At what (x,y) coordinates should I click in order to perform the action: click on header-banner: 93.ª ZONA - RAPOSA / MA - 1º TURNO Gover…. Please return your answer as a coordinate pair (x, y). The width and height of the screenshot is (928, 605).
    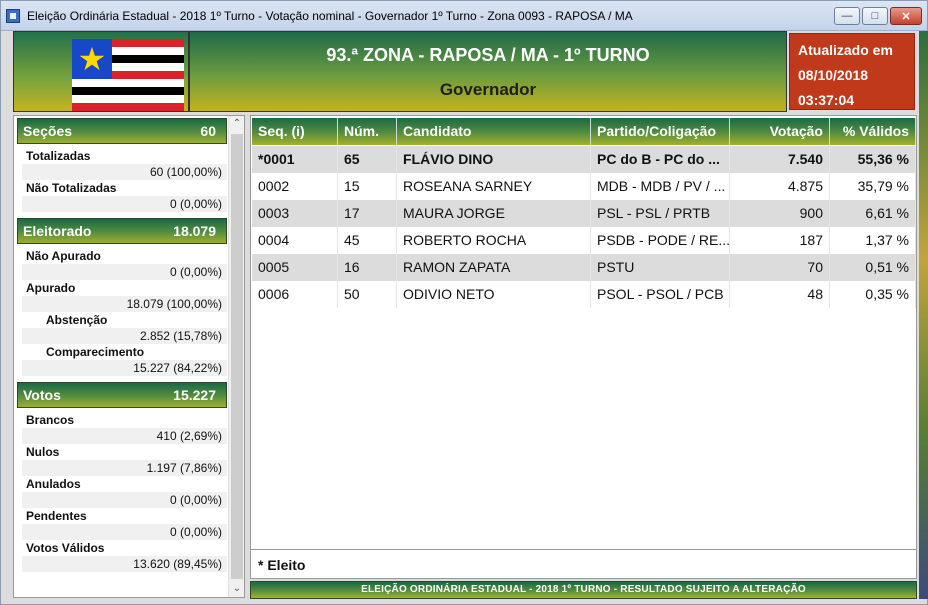
    Looking at the image, I should click on (488, 71).